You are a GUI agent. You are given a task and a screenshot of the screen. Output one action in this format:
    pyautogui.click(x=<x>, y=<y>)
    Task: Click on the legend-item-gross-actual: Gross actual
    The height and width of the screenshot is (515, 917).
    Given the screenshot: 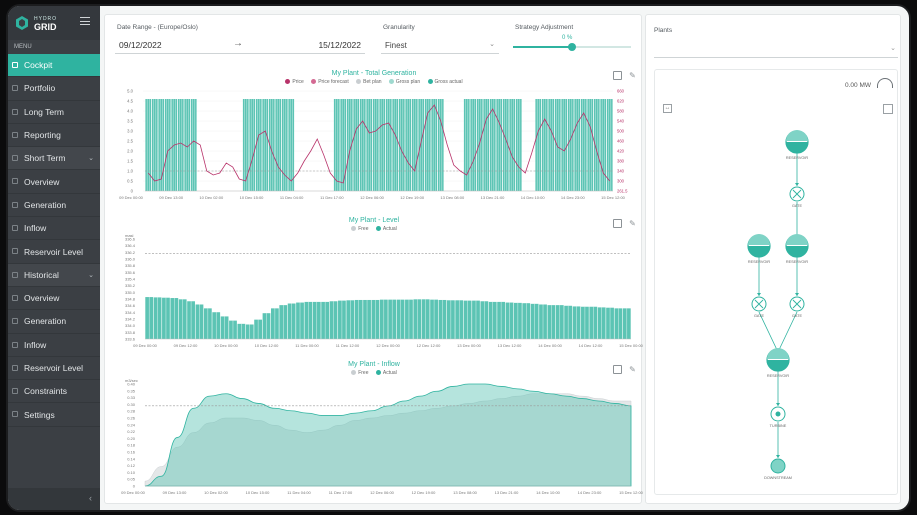 What is the action you would take?
    pyautogui.click(x=445, y=82)
    